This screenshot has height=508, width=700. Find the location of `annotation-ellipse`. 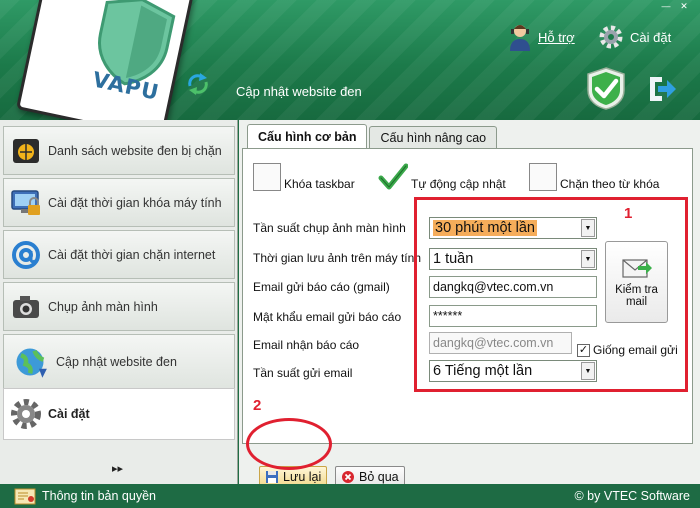

annotation-ellipse is located at coordinates (289, 444).